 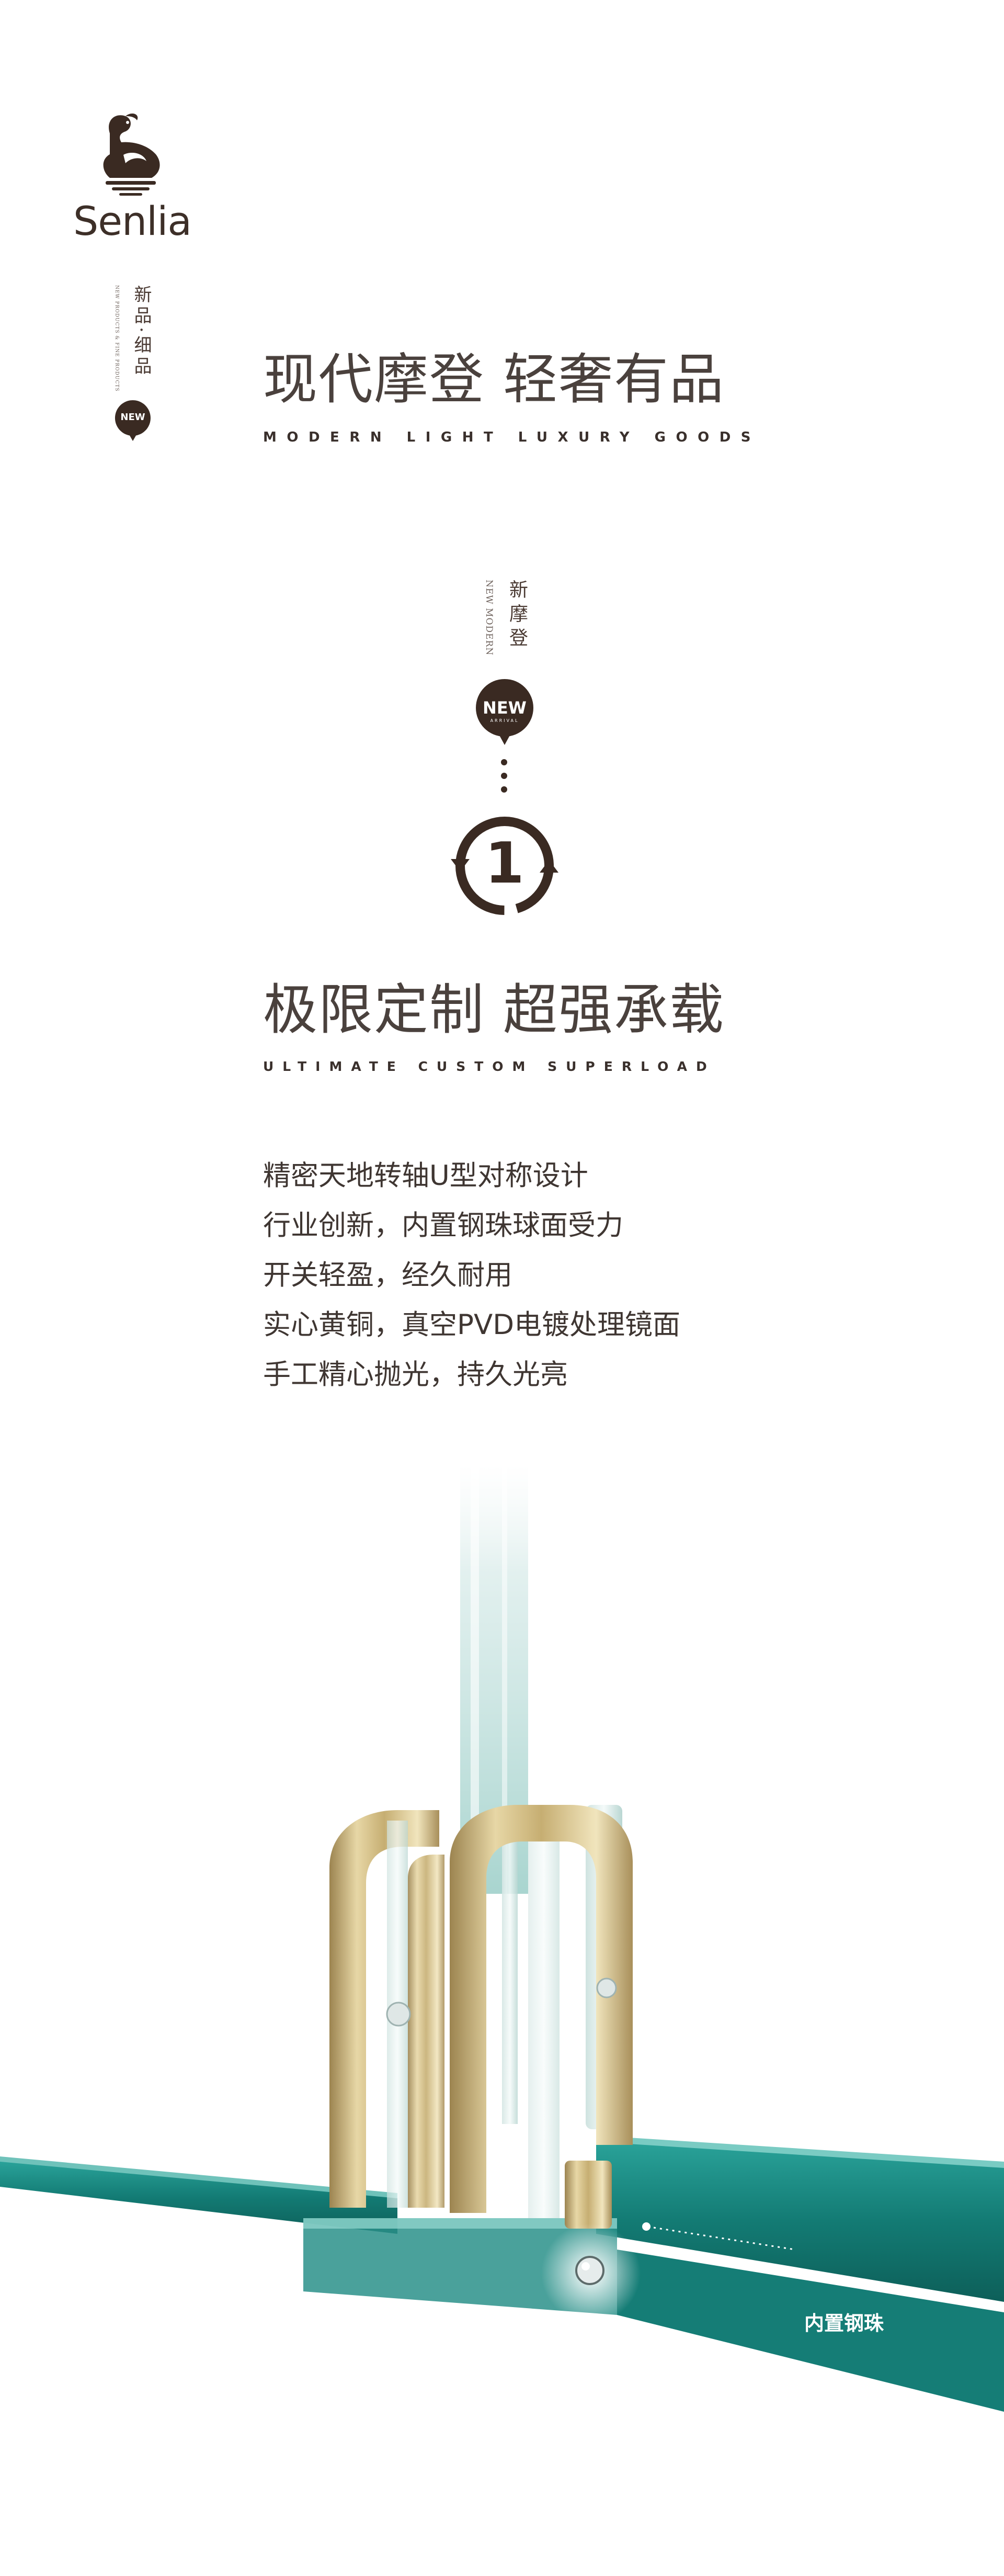 What do you see at coordinates (505, 708) in the screenshot?
I see `new-badge-feature-text: NEW` at bounding box center [505, 708].